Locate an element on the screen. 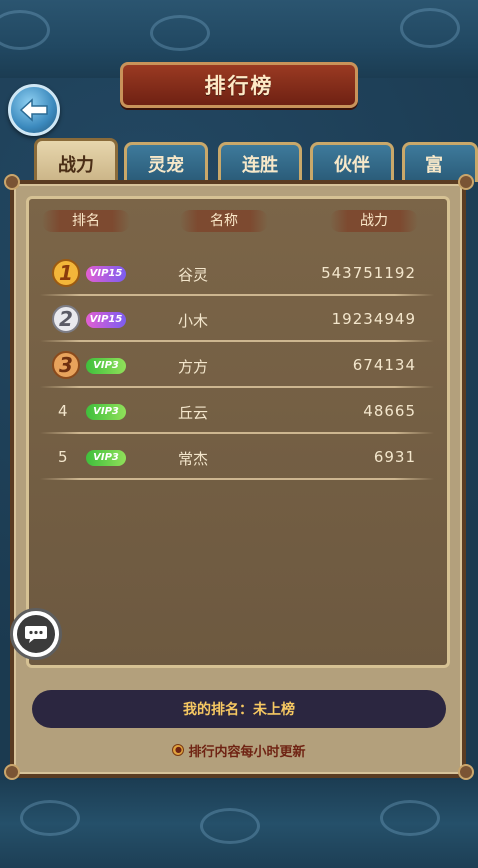 This screenshot has width=478, height=868. table-header: 排名 名称 战力 is located at coordinates (240, 222).